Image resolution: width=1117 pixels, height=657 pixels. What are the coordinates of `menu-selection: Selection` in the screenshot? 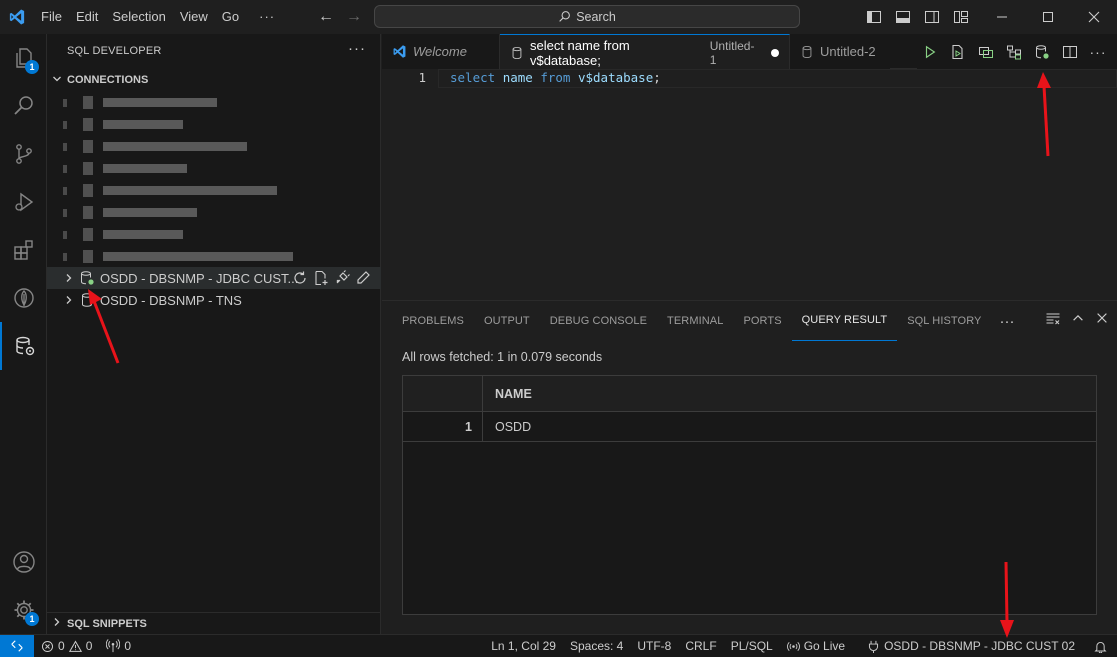 It's located at (138, 17).